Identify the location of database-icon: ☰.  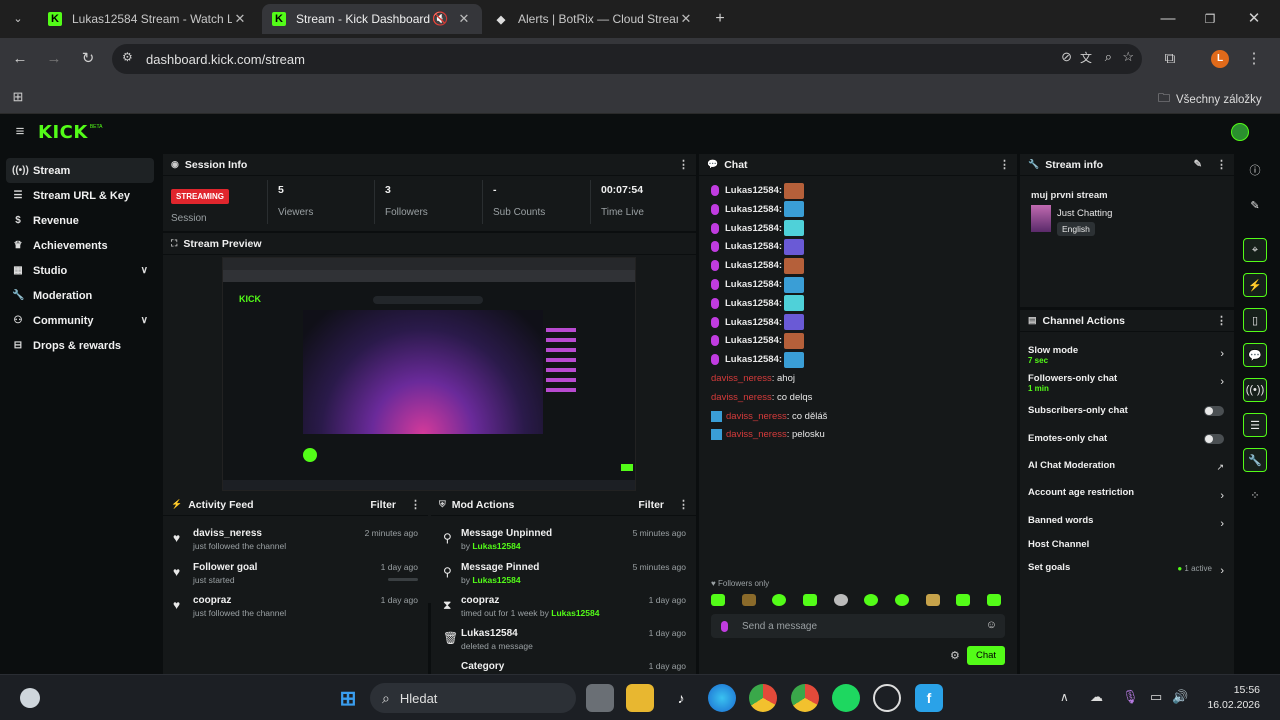
(1255, 425).